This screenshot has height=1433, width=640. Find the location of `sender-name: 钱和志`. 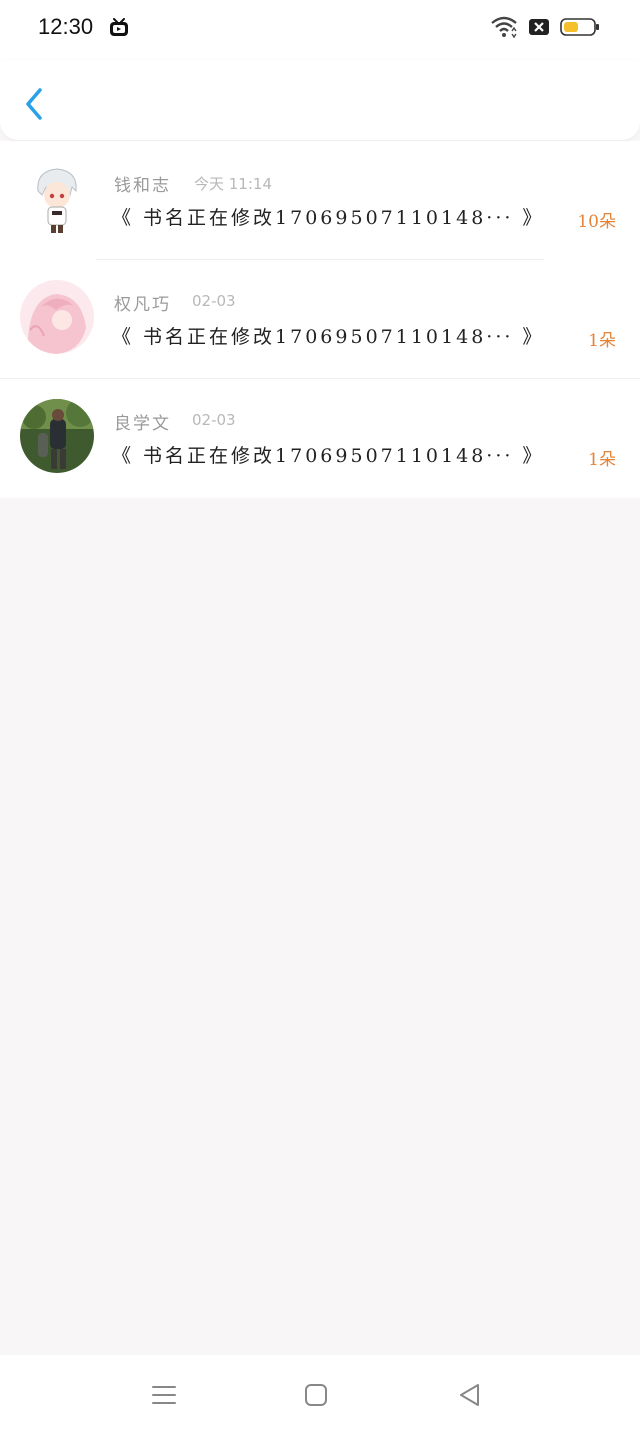

sender-name: 钱和志 is located at coordinates (142, 186).